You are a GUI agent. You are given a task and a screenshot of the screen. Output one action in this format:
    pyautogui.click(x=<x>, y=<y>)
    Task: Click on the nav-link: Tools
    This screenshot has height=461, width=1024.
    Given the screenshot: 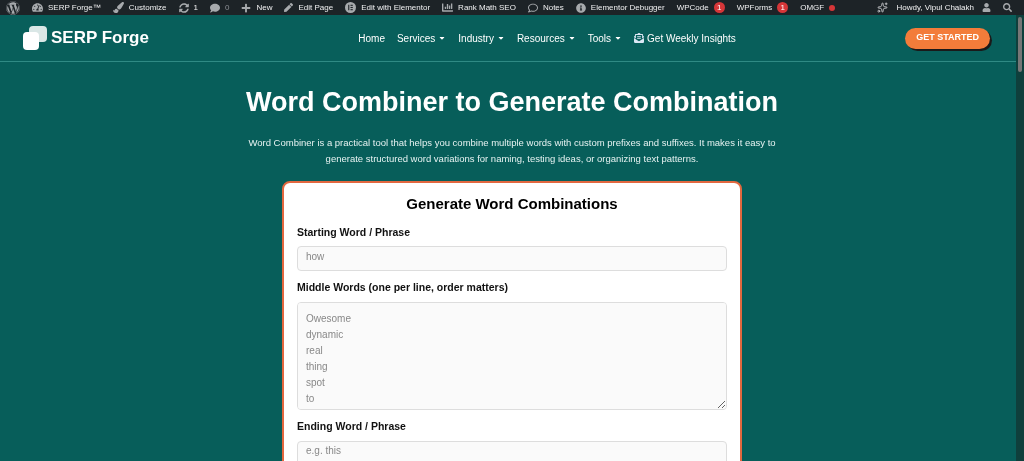 What is the action you would take?
    pyautogui.click(x=605, y=38)
    